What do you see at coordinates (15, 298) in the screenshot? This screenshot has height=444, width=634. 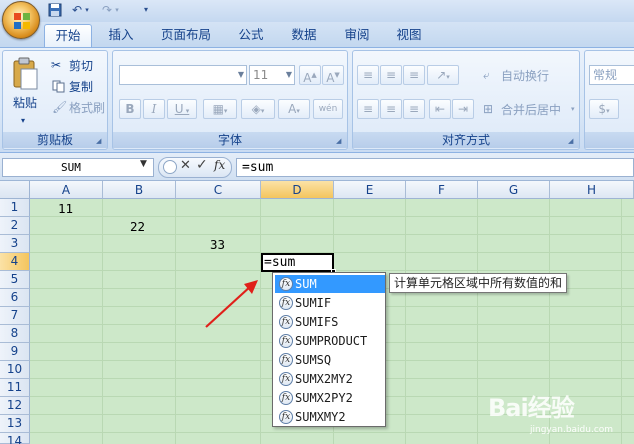 I see `row-header: 6` at bounding box center [15, 298].